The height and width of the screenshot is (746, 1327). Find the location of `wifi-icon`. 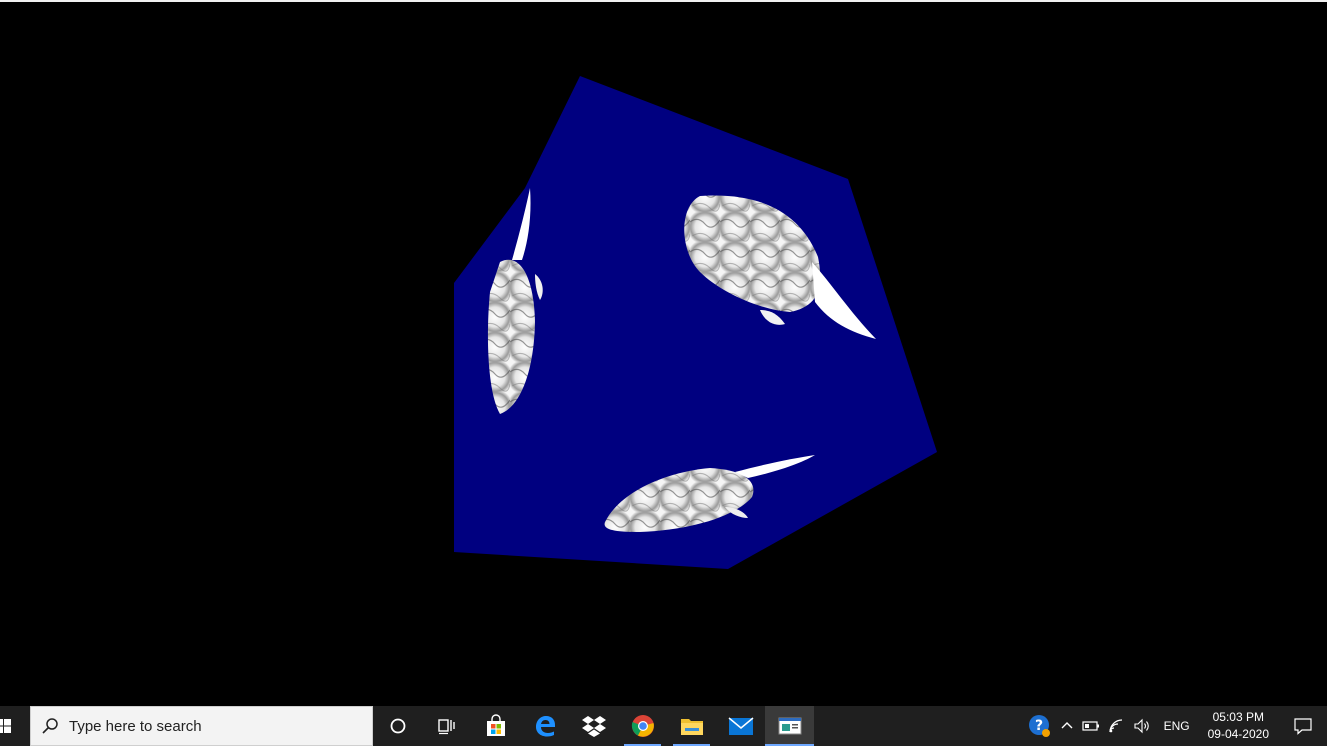

wifi-icon is located at coordinates (1115, 726).